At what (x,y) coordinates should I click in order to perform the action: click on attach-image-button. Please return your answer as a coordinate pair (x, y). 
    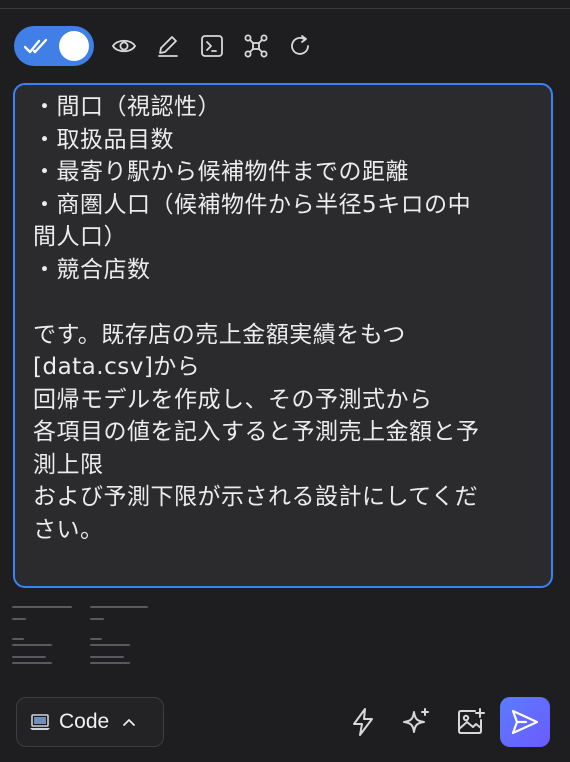
    Looking at the image, I should click on (471, 722).